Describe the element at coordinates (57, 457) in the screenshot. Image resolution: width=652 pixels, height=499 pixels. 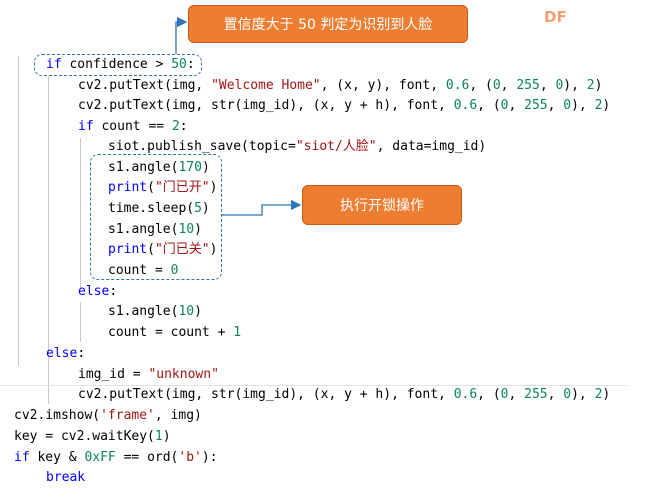
I see `code-text: key &` at that location.